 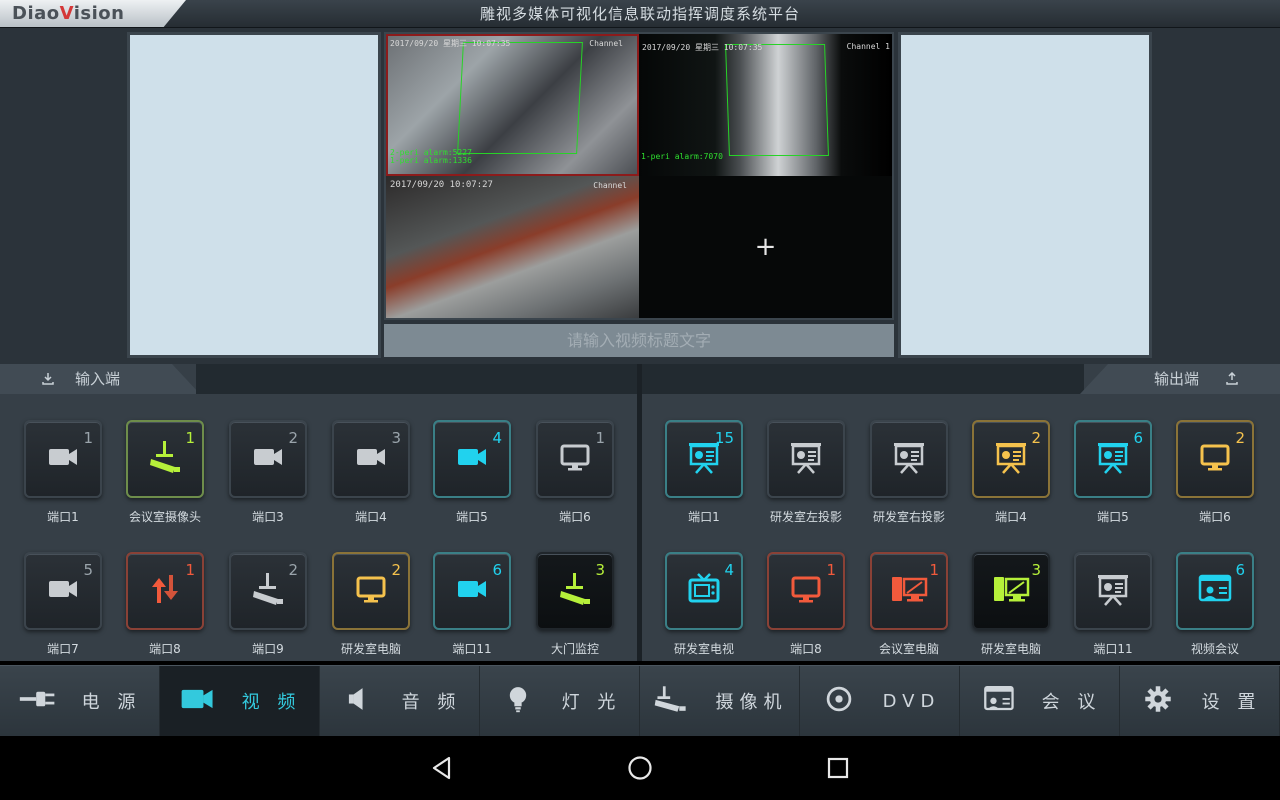 What do you see at coordinates (442, 768) in the screenshot?
I see `back-icon` at bounding box center [442, 768].